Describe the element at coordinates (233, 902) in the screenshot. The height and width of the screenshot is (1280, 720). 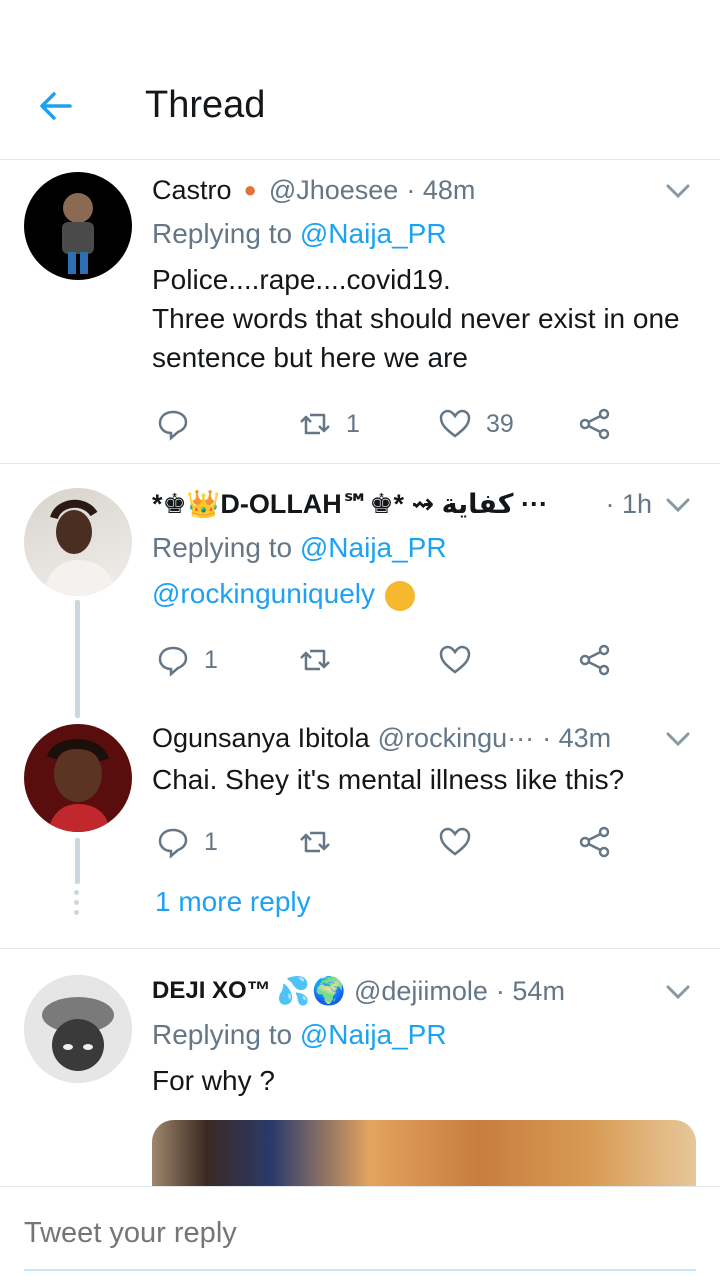
I see `more-replies-link: 1 more reply` at that location.